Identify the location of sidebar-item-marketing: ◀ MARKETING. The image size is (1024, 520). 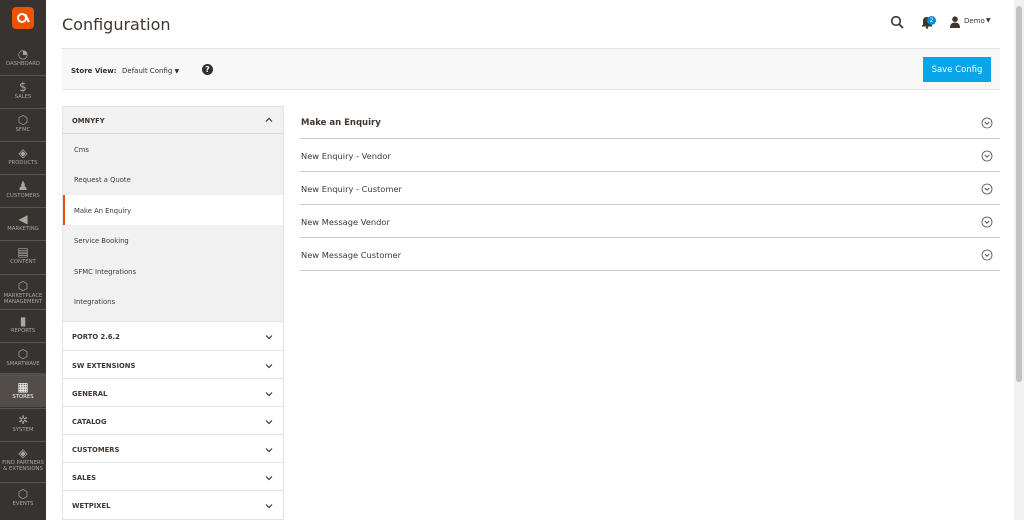
(23, 224).